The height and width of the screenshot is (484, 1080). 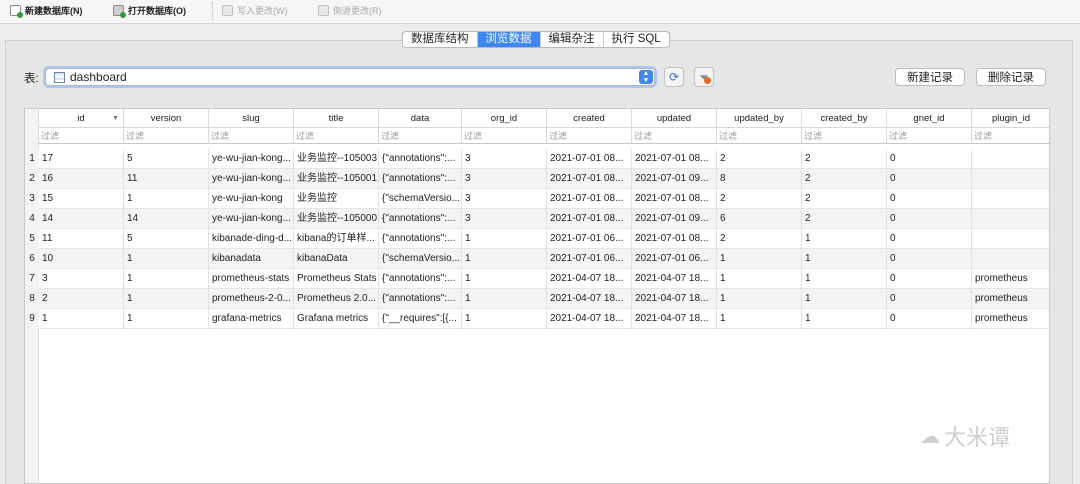 What do you see at coordinates (844, 136) in the screenshot?
I see `filter-input-created-by: 过滤` at bounding box center [844, 136].